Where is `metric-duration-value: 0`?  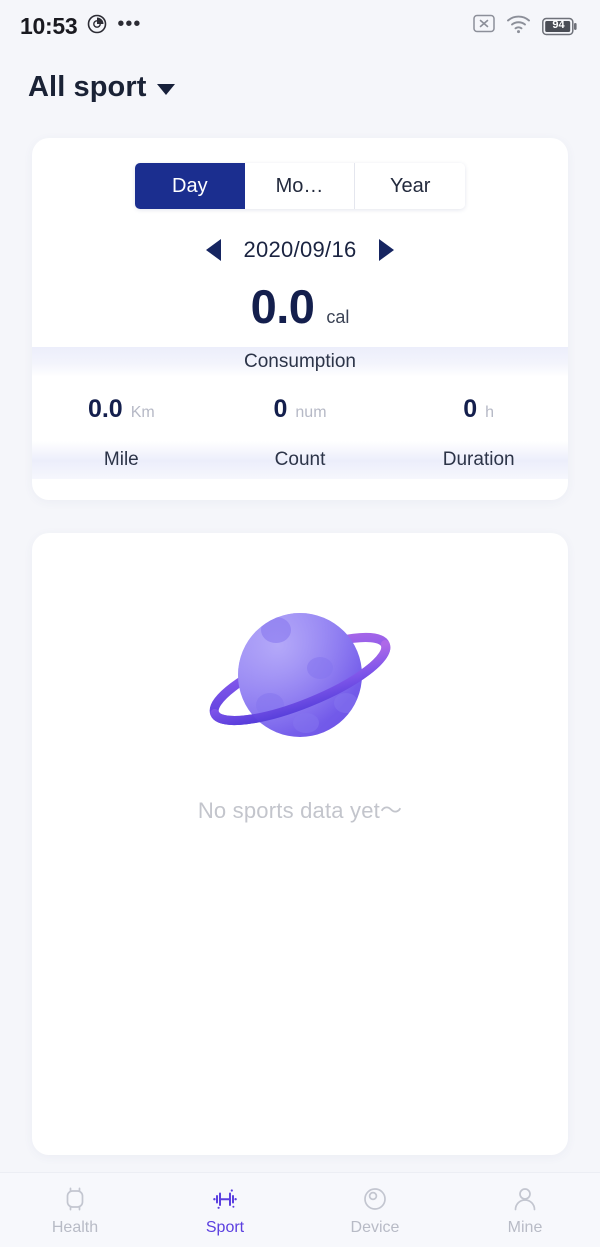 metric-duration-value: 0 is located at coordinates (470, 409).